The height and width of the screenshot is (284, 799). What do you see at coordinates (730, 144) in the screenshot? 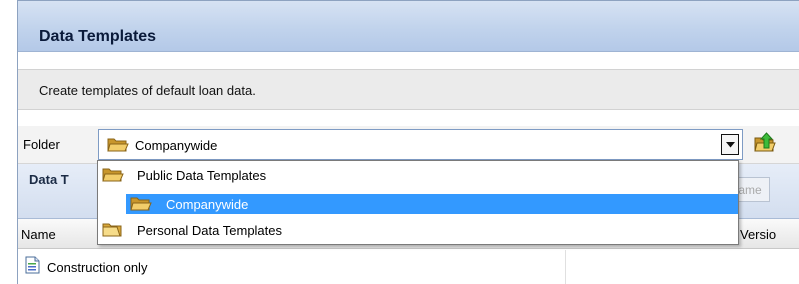
I see `dropdown-arrow-icon` at bounding box center [730, 144].